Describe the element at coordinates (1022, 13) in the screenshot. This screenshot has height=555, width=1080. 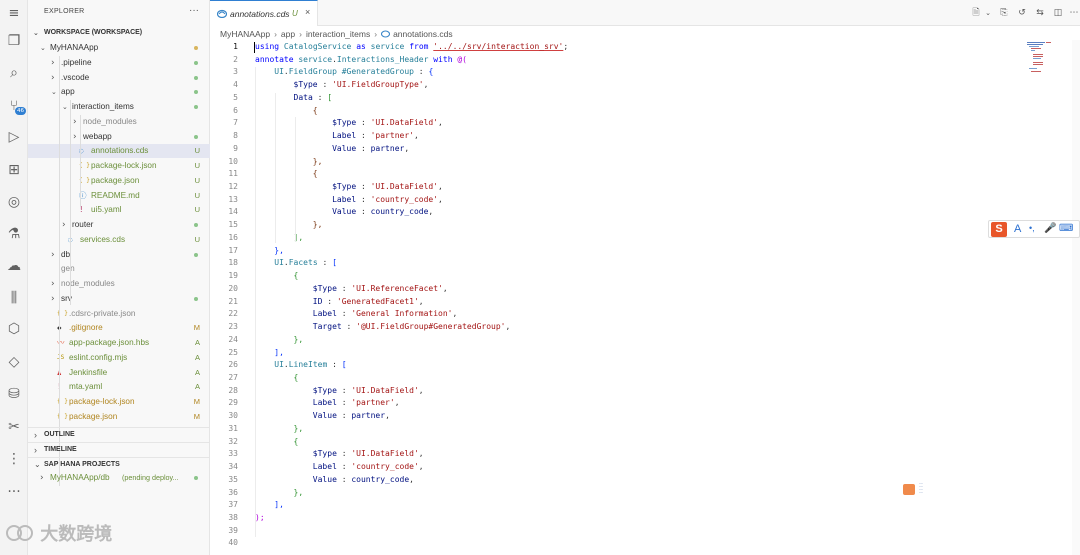
I see `timeline-icon: ↺` at that location.